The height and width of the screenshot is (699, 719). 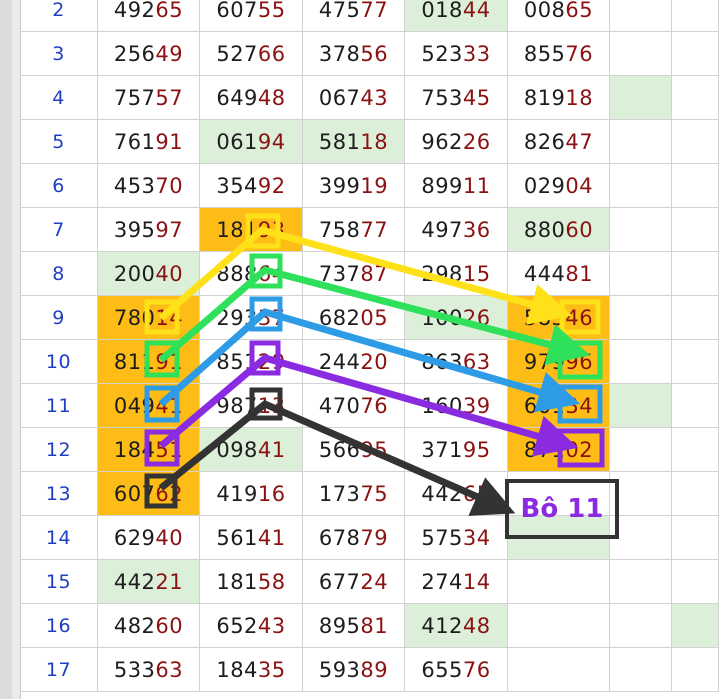 I want to click on purple-arrow, so click(x=368, y=405).